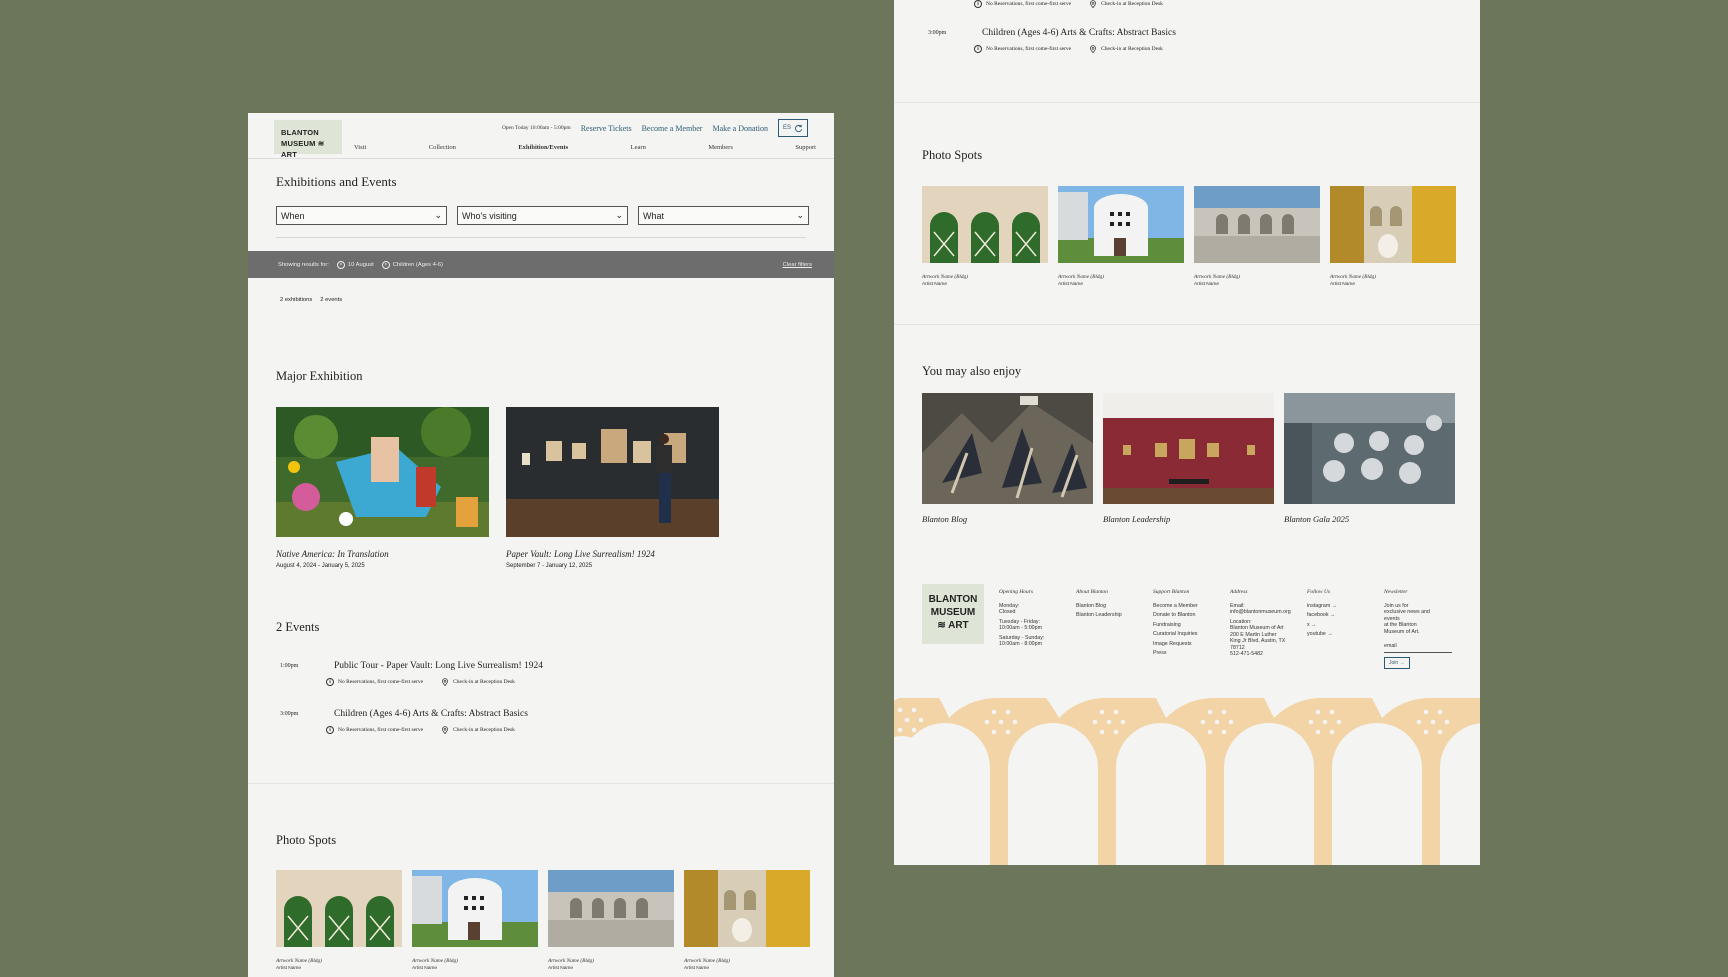 This screenshot has height=977, width=1728. Describe the element at coordinates (332, 554) in the screenshot. I see `exhibition-name: Native America: In Translation` at that location.